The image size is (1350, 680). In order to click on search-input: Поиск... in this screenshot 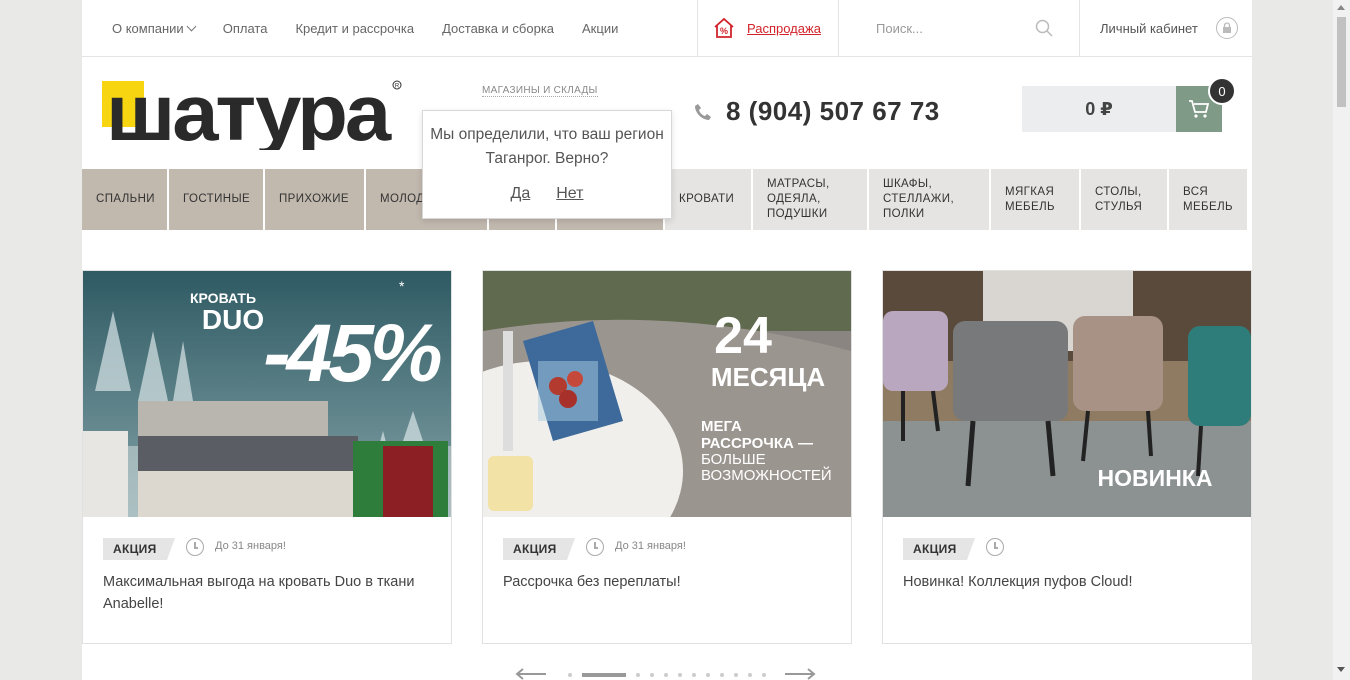, I will do `click(899, 28)`.